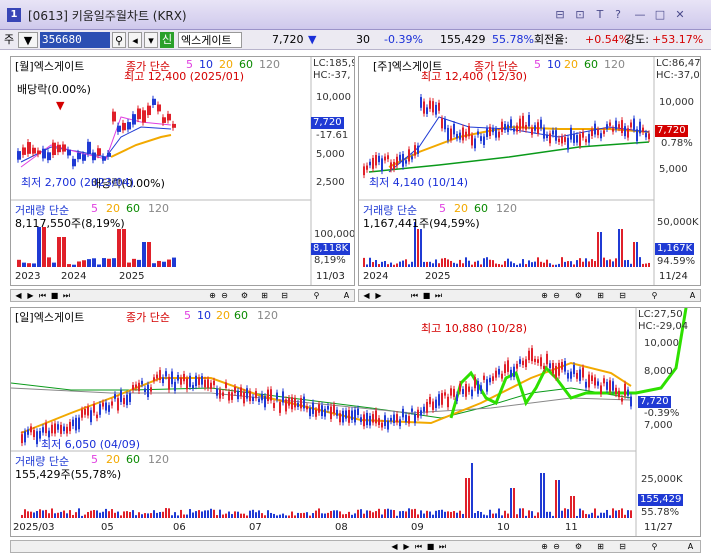 This screenshot has height=557, width=711. I want to click on text-icon: T, so click(600, 15).